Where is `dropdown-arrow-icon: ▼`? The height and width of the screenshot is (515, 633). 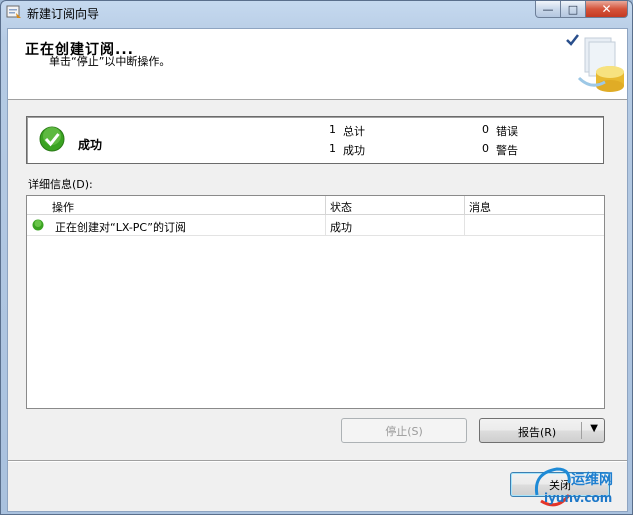
dropdown-arrow-icon: ▼ is located at coordinates (594, 428).